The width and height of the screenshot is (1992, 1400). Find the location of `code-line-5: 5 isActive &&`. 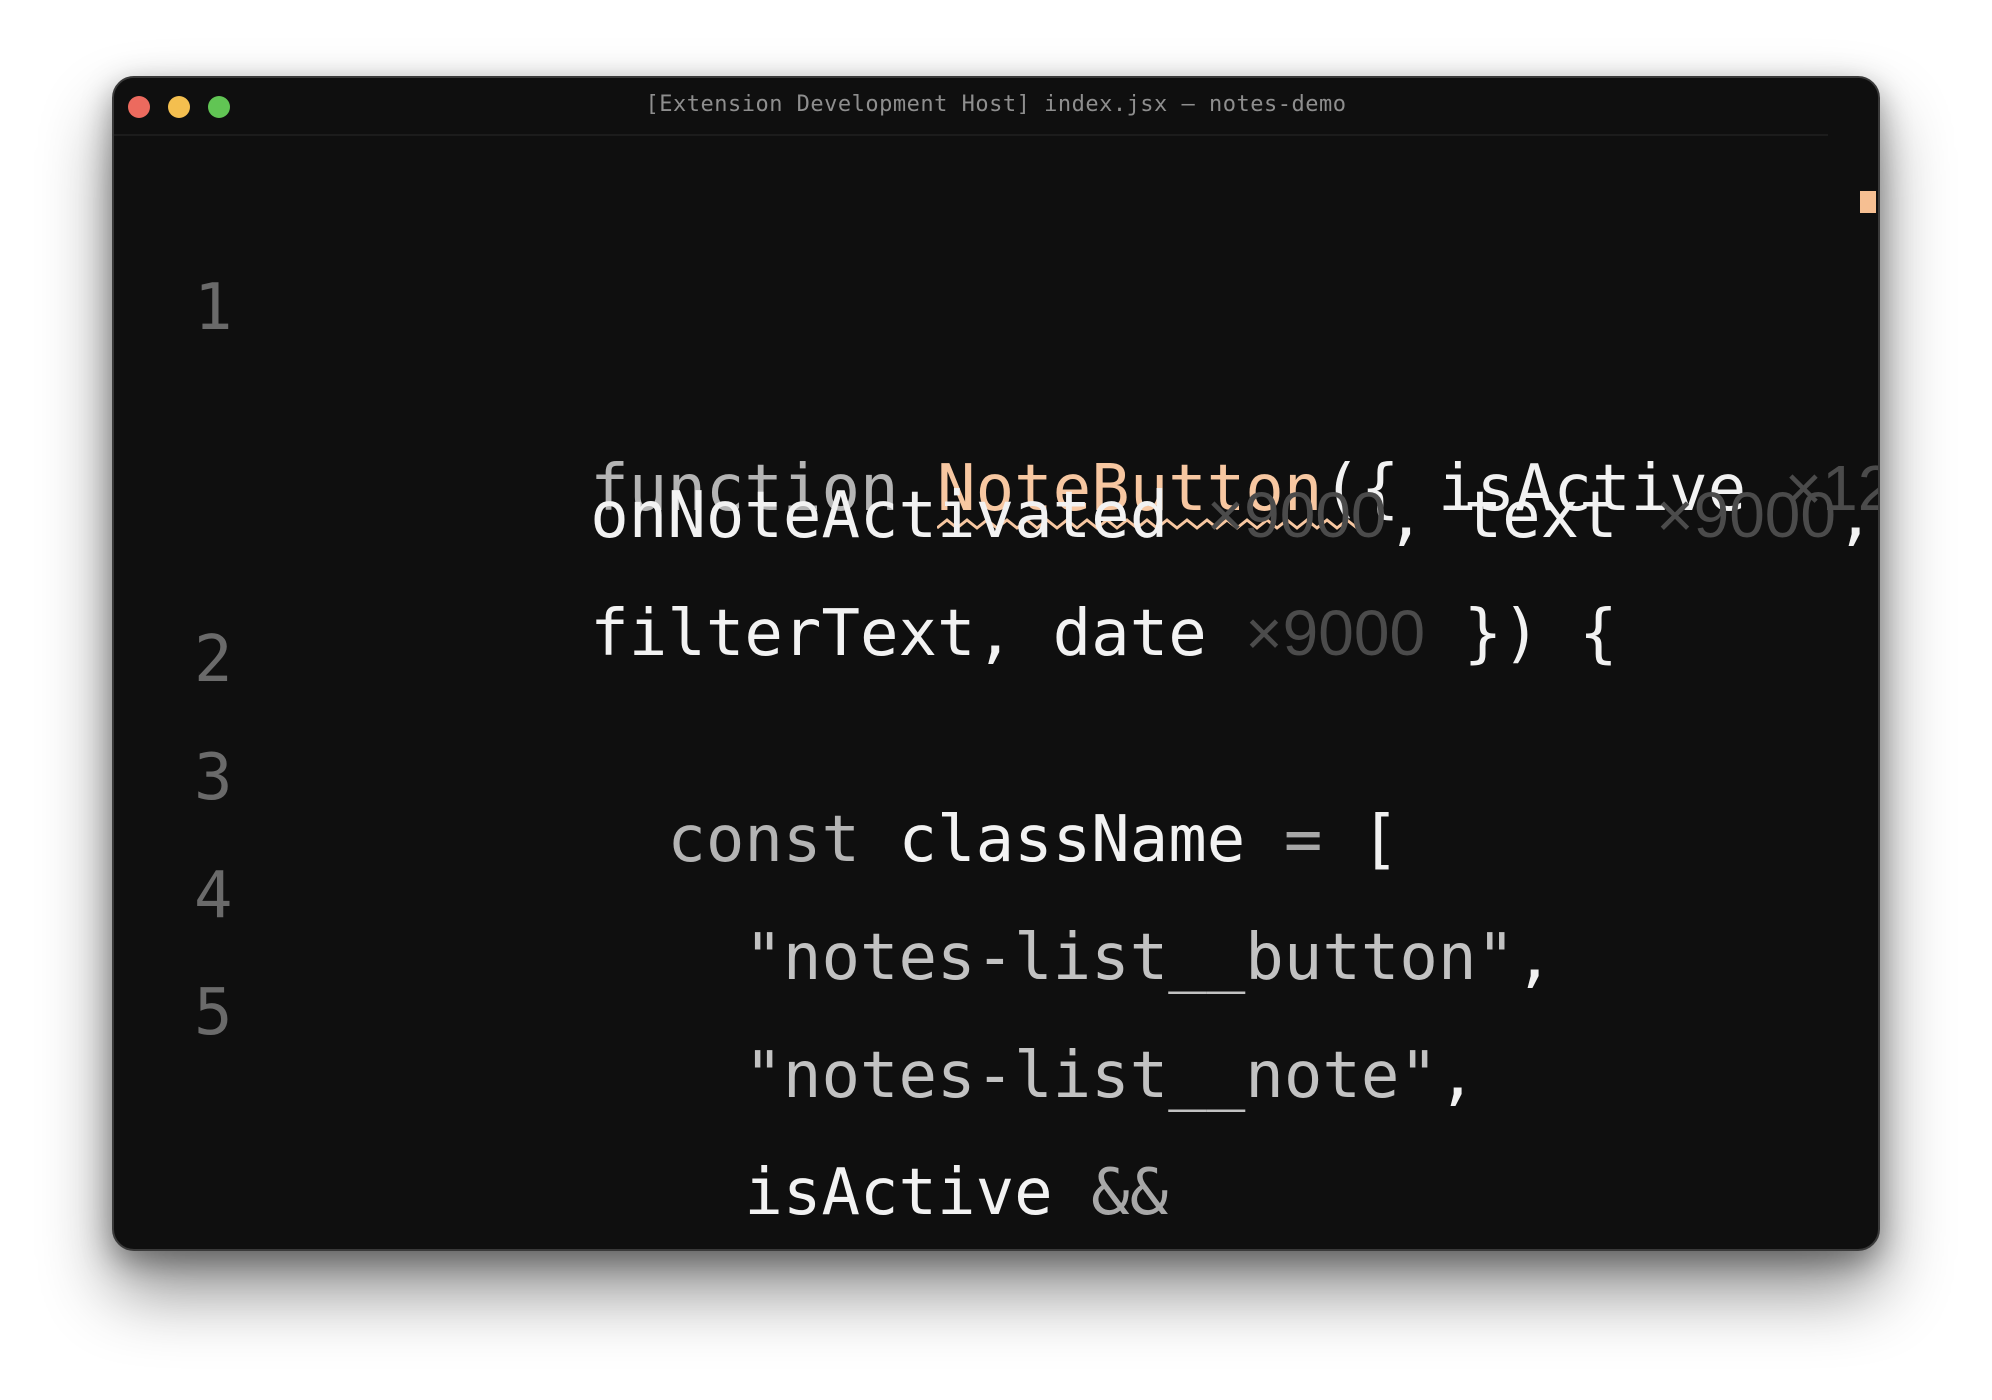

code-line-5: 5 isActive && is located at coordinates (641, 1054).